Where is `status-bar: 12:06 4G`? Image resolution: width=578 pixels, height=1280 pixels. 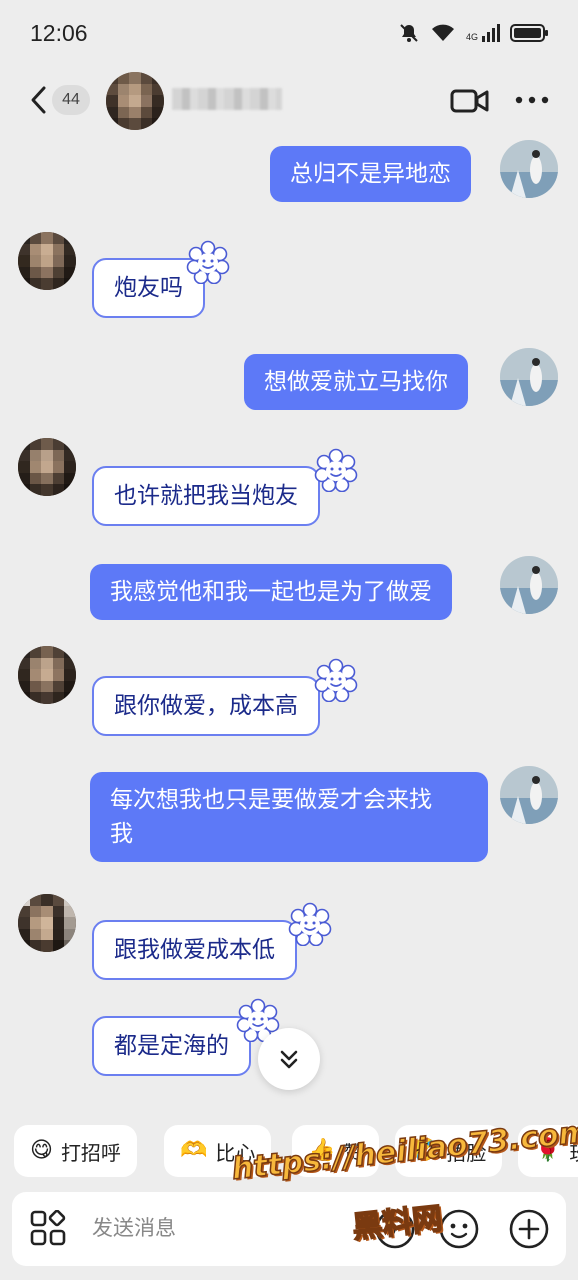
status-bar: 12:06 4G is located at coordinates (289, 34).